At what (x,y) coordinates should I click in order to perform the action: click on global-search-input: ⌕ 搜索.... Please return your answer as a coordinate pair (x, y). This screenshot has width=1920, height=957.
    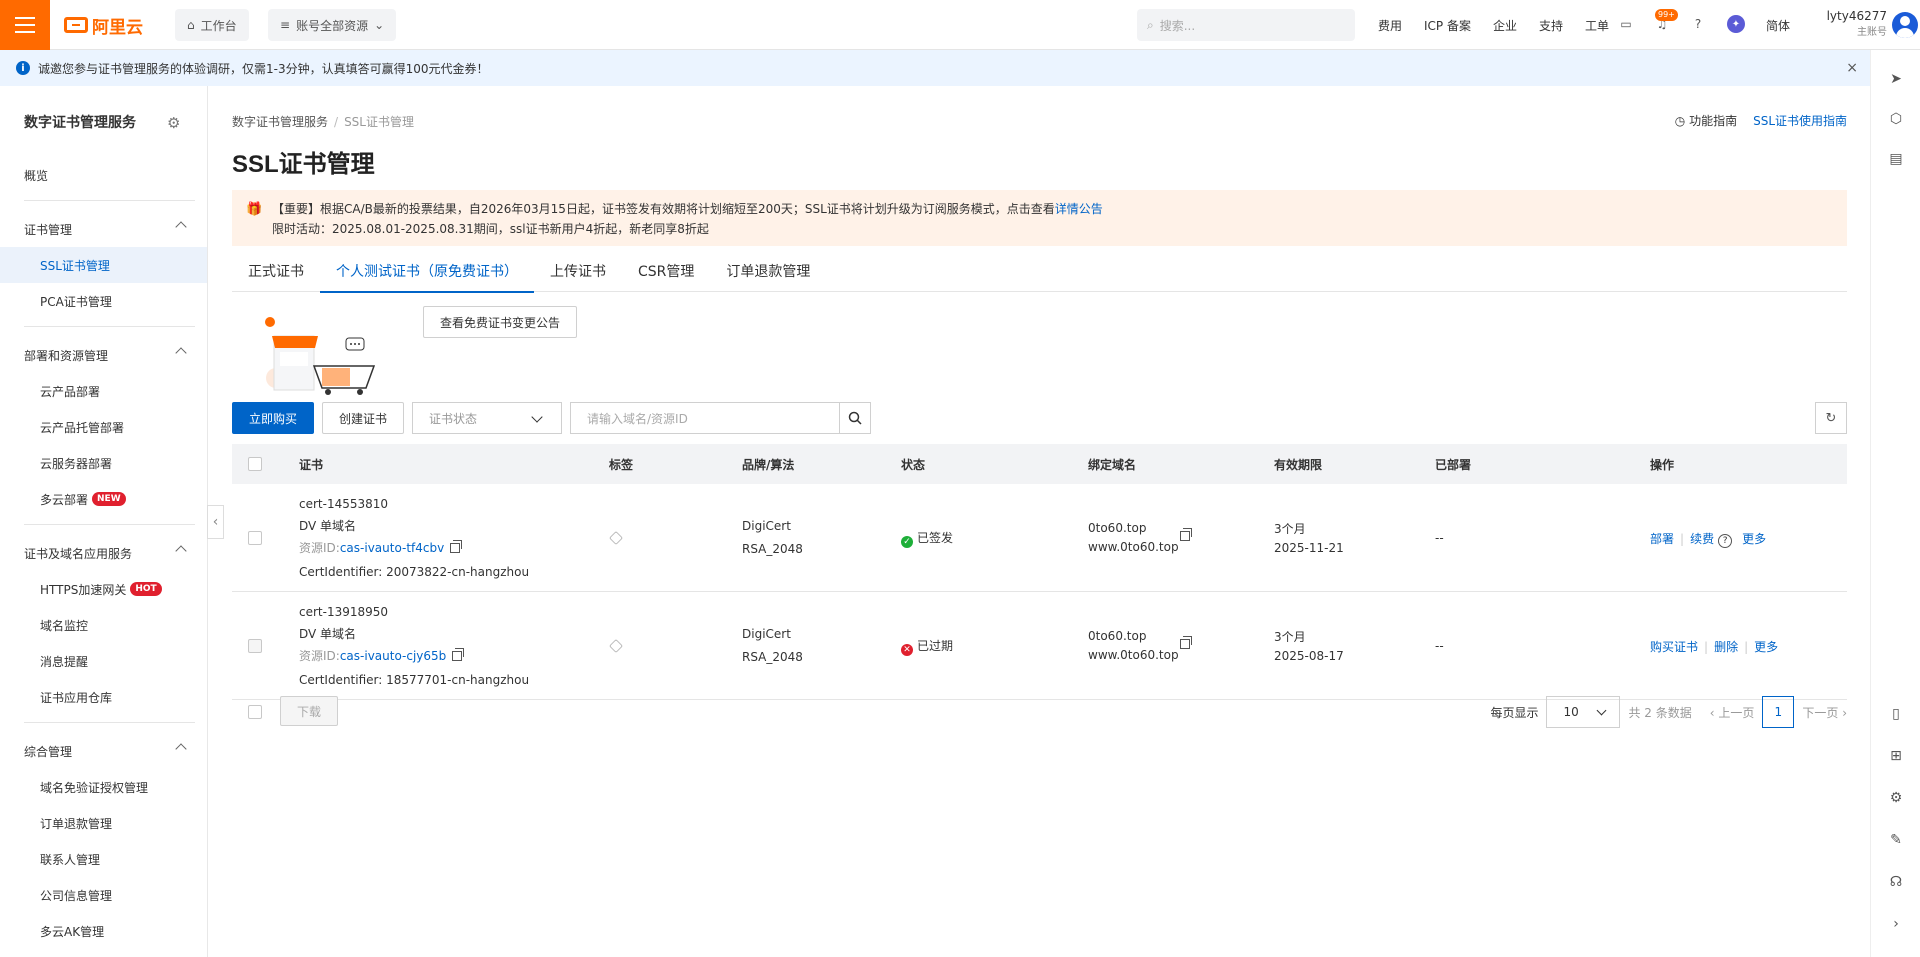
    Looking at the image, I should click on (1246, 25).